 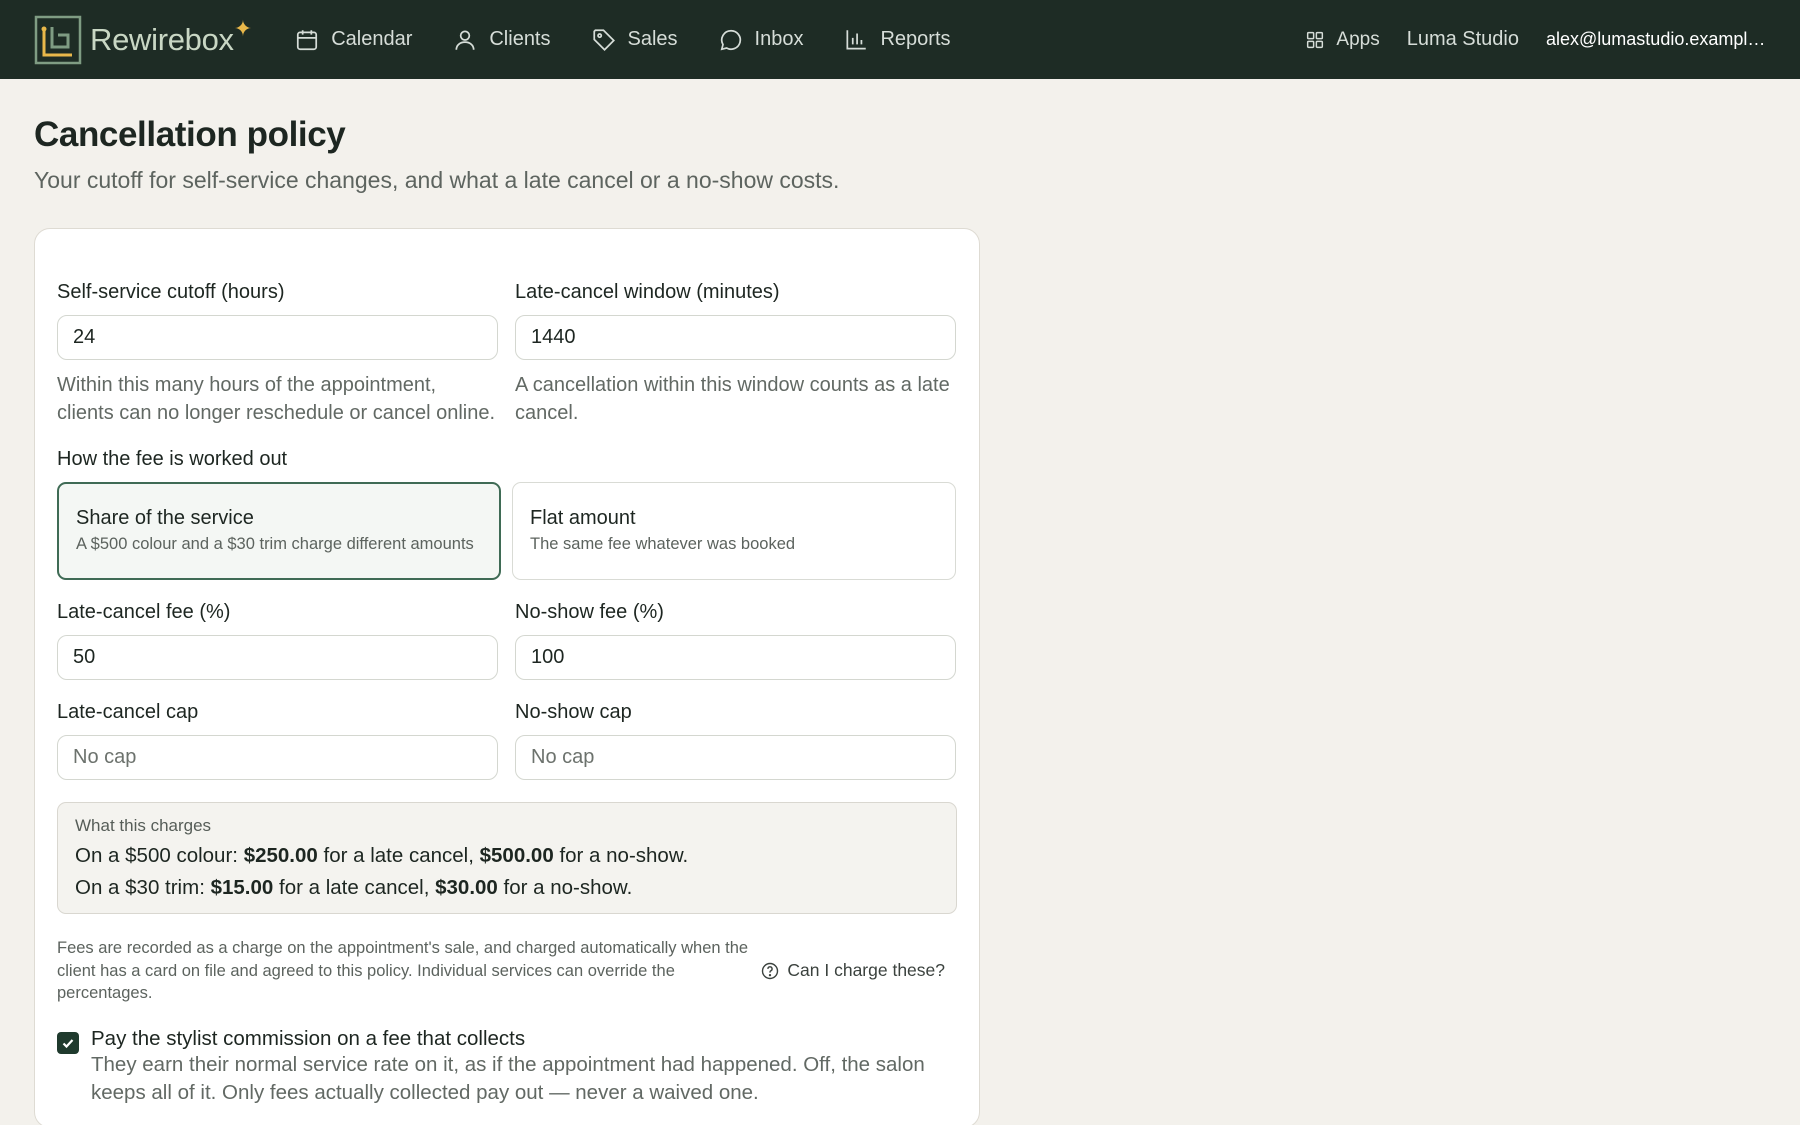 I want to click on nav-item-clients: Clients, so click(x=501, y=40).